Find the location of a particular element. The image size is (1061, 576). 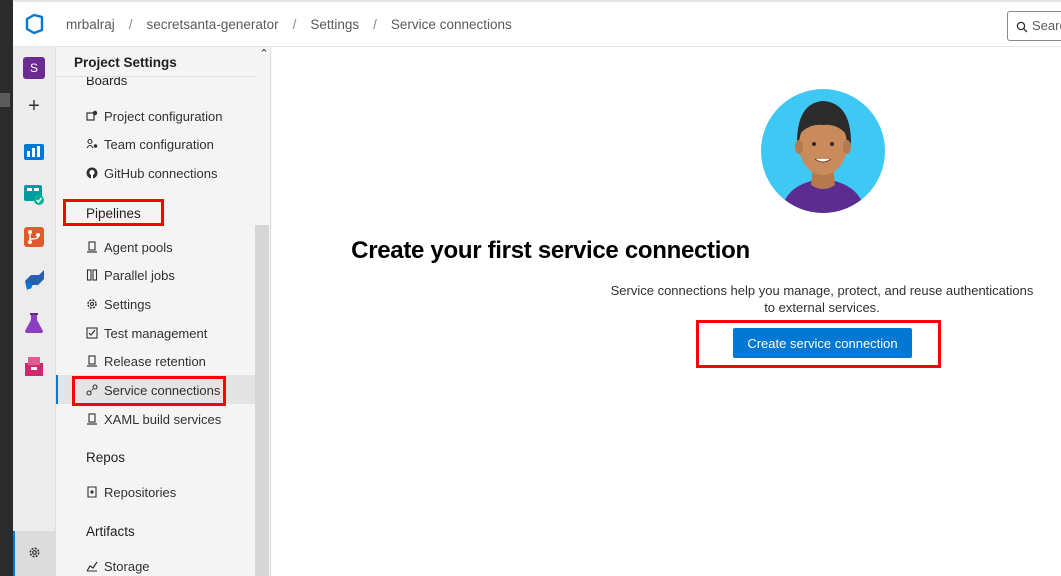

breadcrumb-settings: Settings is located at coordinates (334, 24).